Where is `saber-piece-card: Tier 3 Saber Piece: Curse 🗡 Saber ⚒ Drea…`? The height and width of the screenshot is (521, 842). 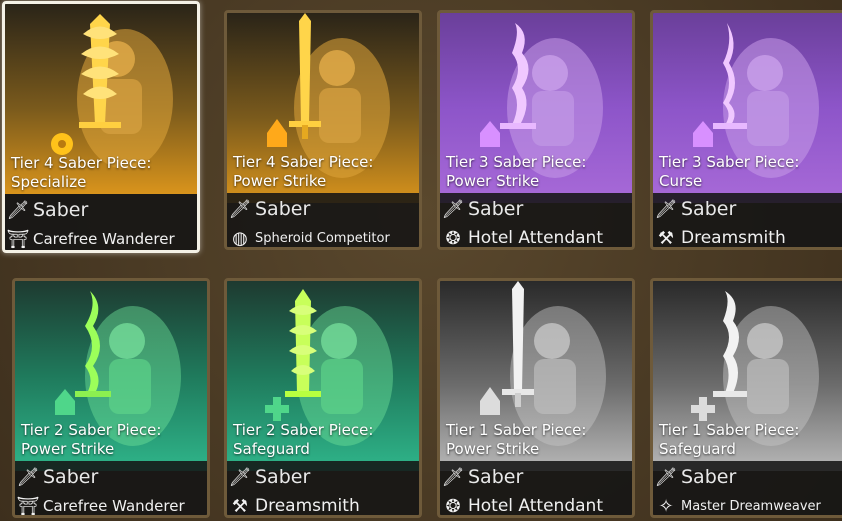 saber-piece-card: Tier 3 Saber Piece: Curse 🗡 Saber ⚒ Drea… is located at coordinates (746, 130).